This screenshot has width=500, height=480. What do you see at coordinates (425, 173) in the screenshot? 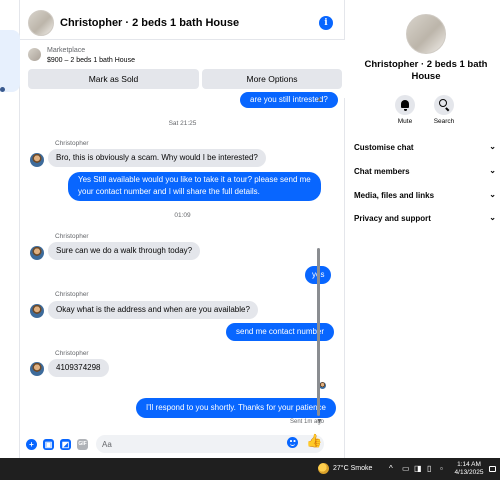
I see `section-chat-members: Chat members ⌄` at bounding box center [425, 173].